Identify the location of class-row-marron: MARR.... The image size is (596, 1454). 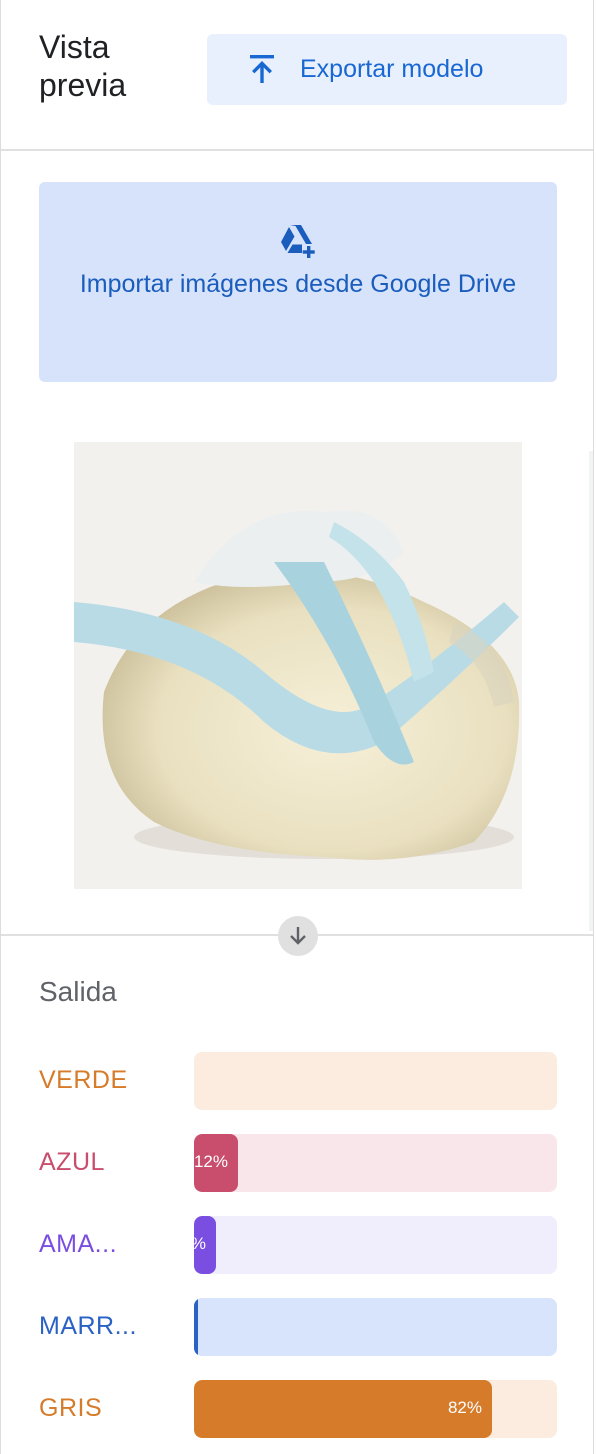
(297, 1327).